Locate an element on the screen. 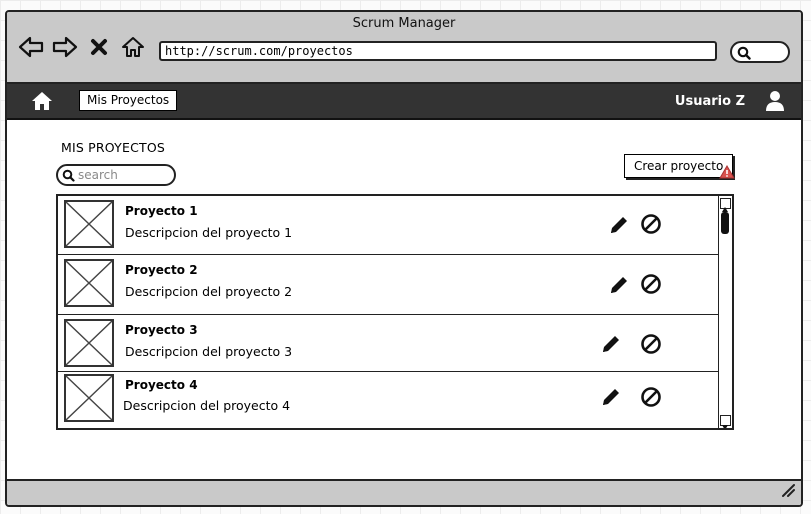 This screenshot has height=514, width=811. project-row: Proyecto 1 Descripcion del proyecto 1 is located at coordinates (388, 225).